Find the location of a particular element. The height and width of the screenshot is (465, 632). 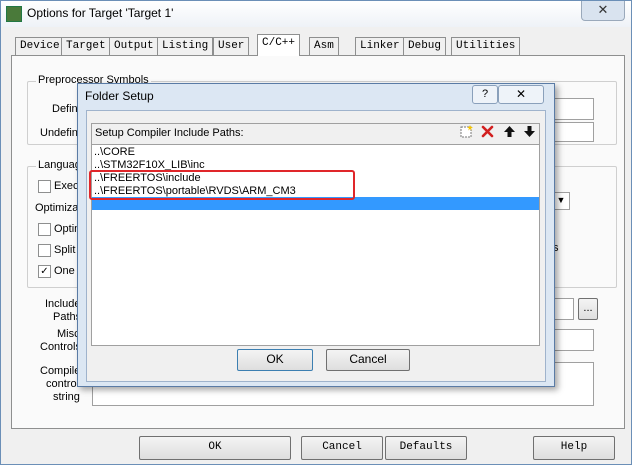

compiler-string-label-2: control is located at coordinates (63, 384).